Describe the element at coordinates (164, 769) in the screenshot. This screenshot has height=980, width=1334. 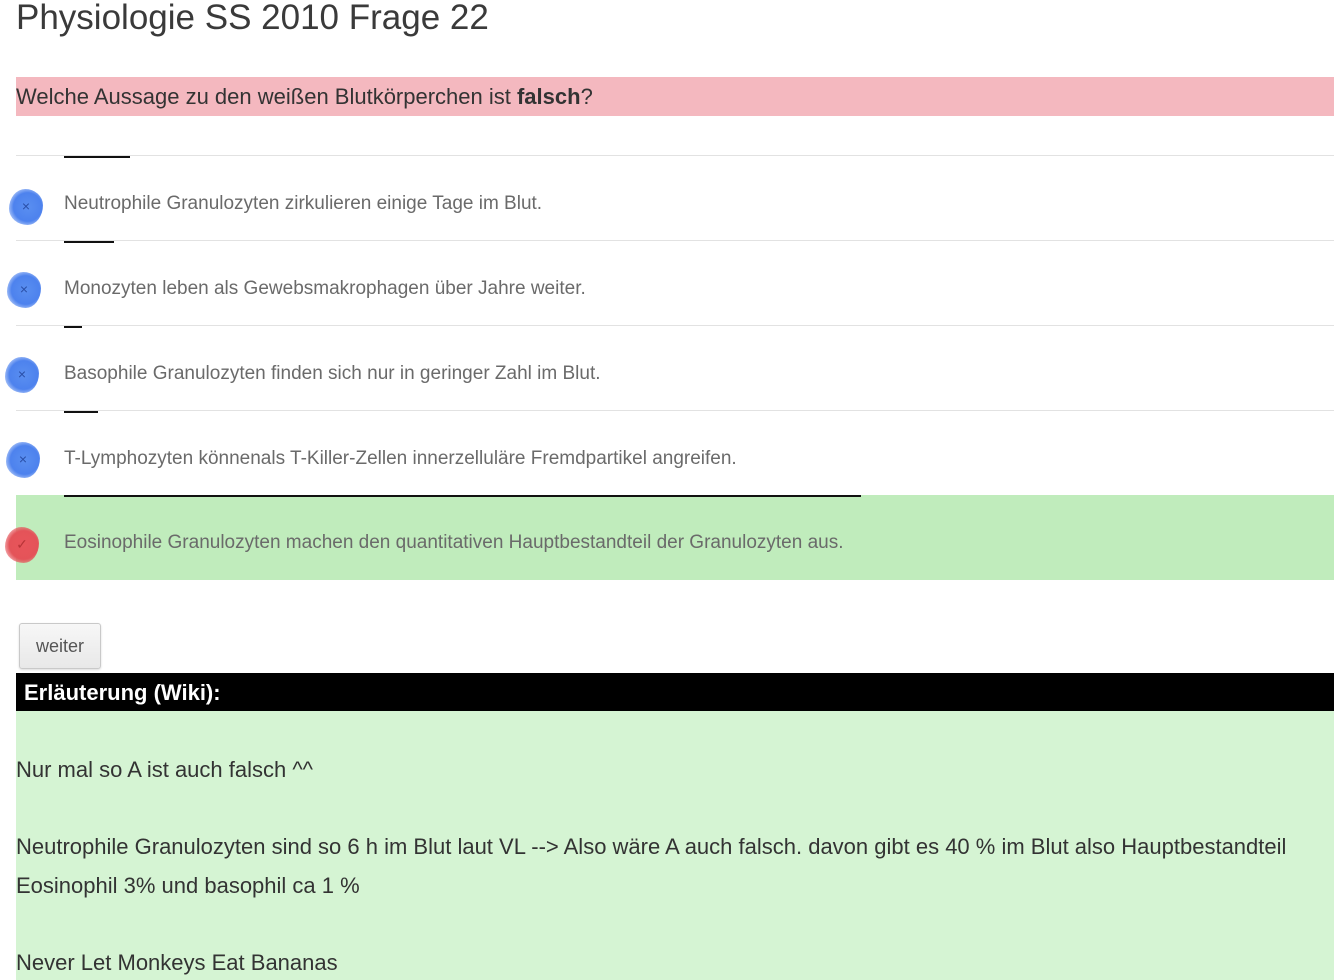
I see `wiki-paragraph: Nur mal so A ist auch falsch ^^` at that location.